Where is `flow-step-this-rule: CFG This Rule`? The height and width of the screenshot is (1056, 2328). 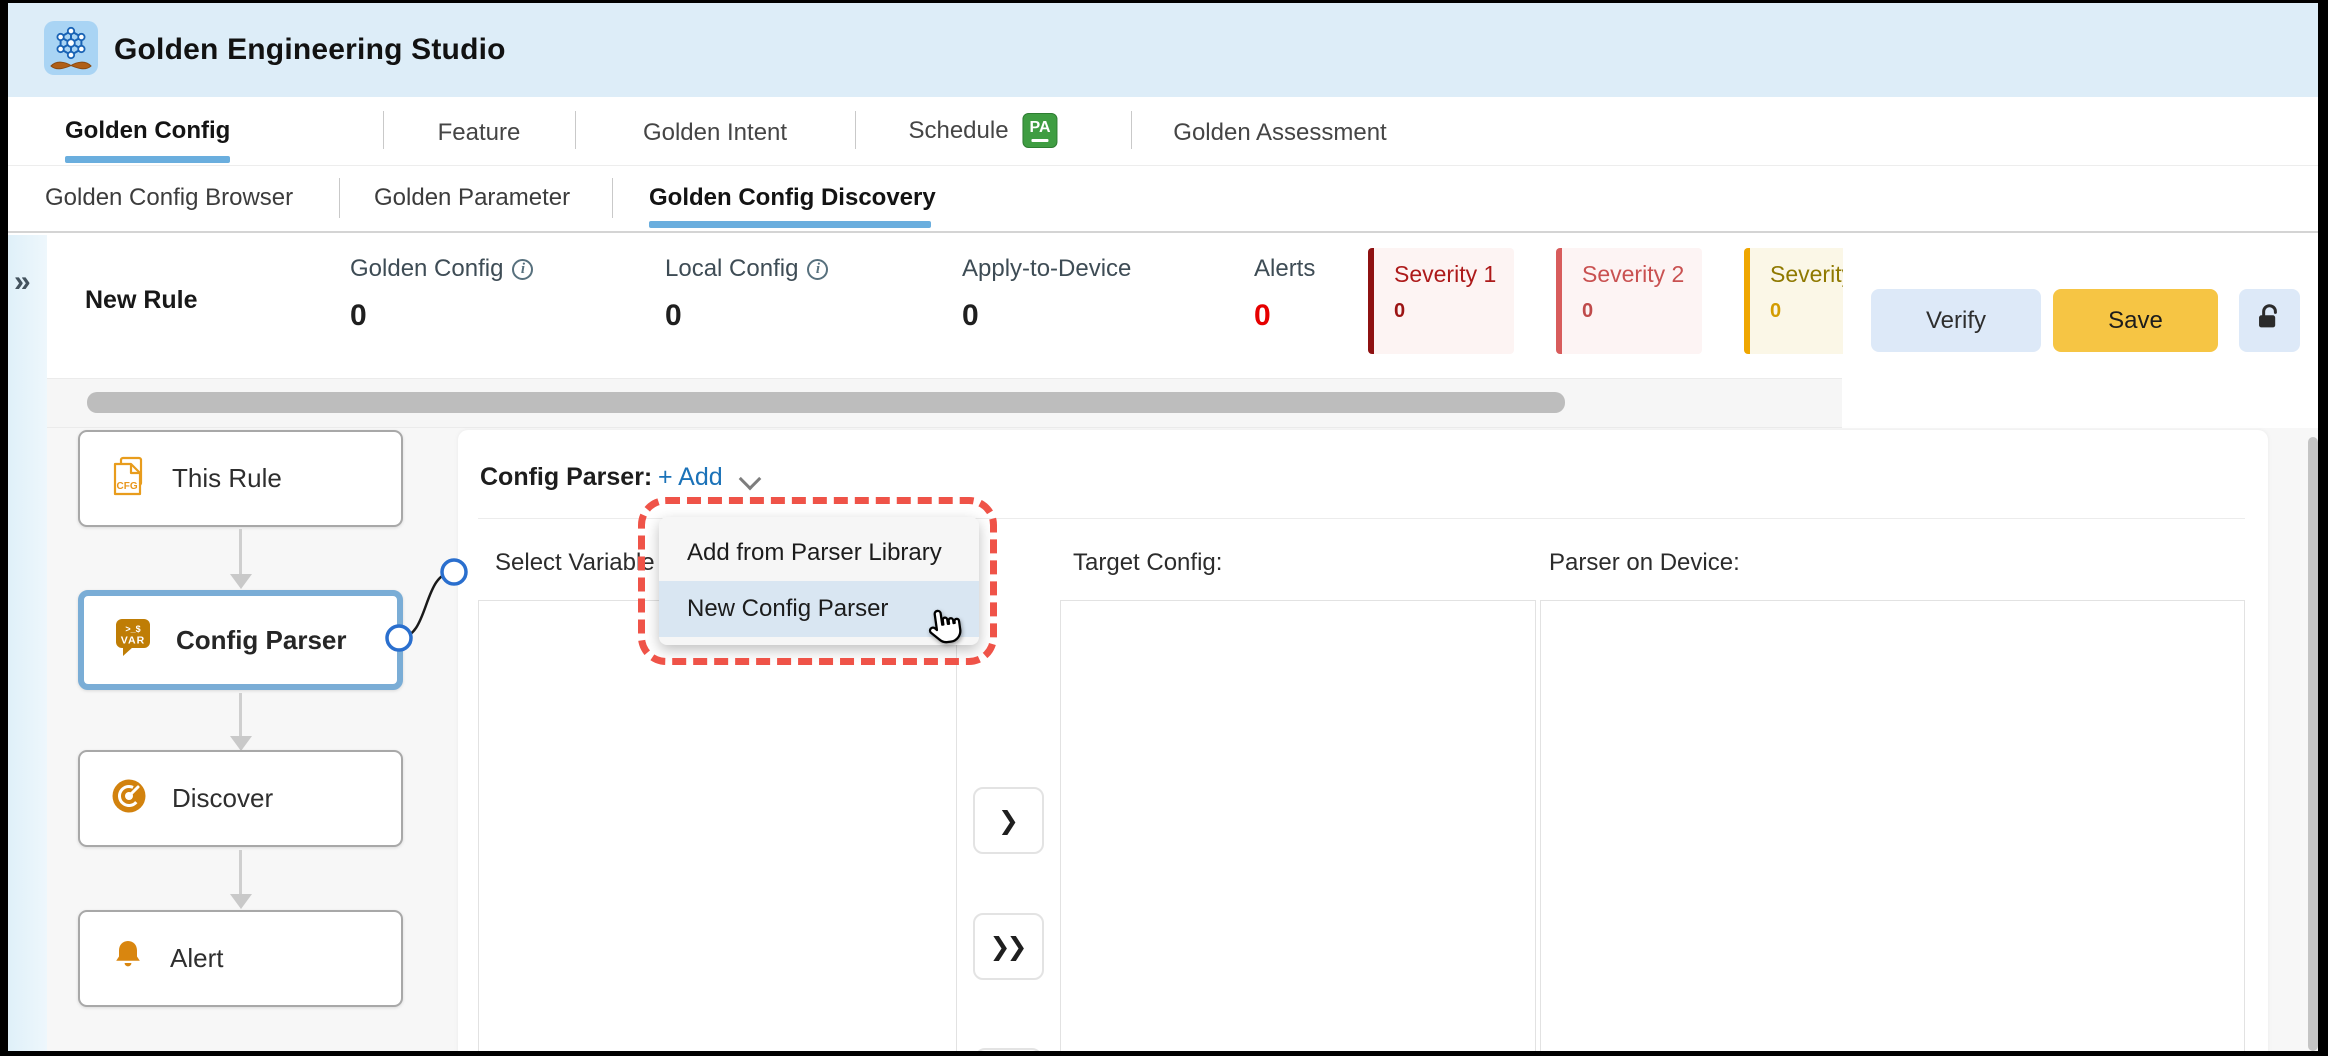
flow-step-this-rule: CFG This Rule is located at coordinates (240, 478).